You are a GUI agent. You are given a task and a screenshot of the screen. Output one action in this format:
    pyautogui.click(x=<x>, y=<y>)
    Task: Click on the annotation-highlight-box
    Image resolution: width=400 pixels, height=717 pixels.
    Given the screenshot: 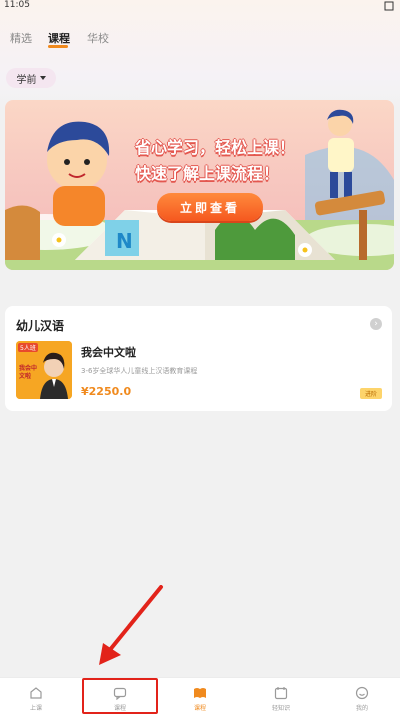 What is the action you would take?
    pyautogui.click(x=120, y=696)
    